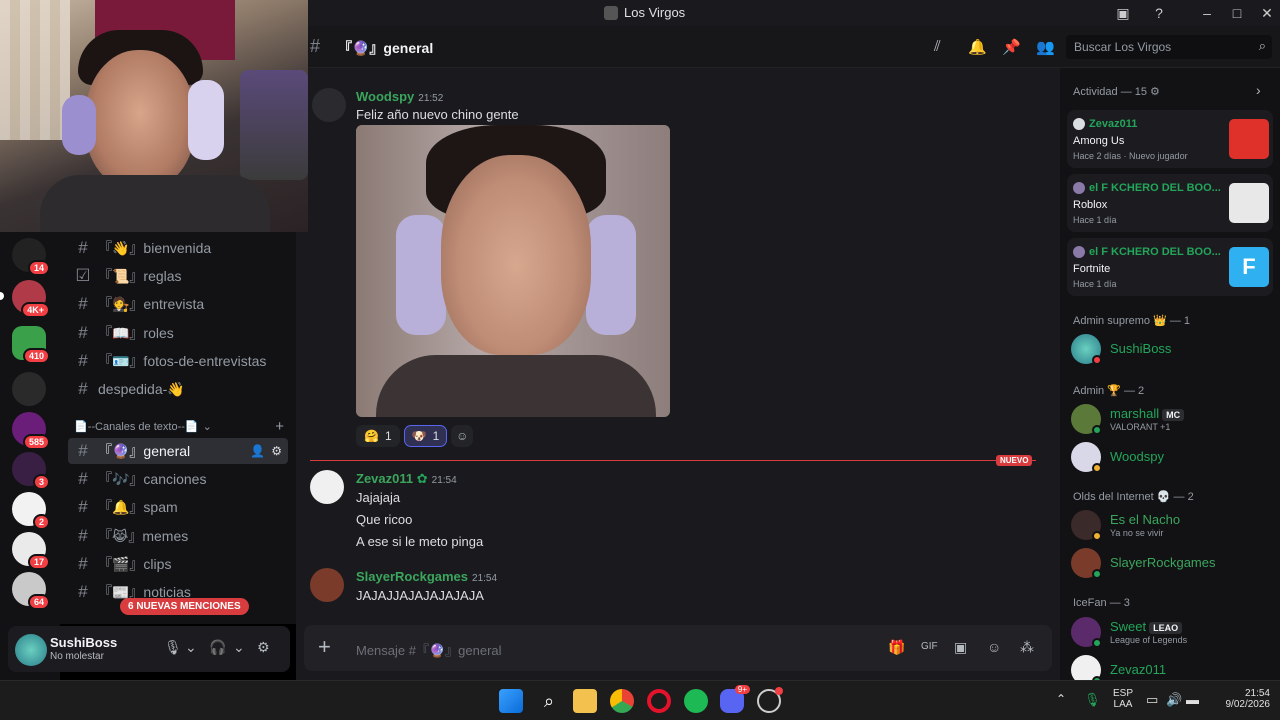  Describe the element at coordinates (178, 276) in the screenshot. I see `channel-item: ☑ 『📜』reglas` at that location.